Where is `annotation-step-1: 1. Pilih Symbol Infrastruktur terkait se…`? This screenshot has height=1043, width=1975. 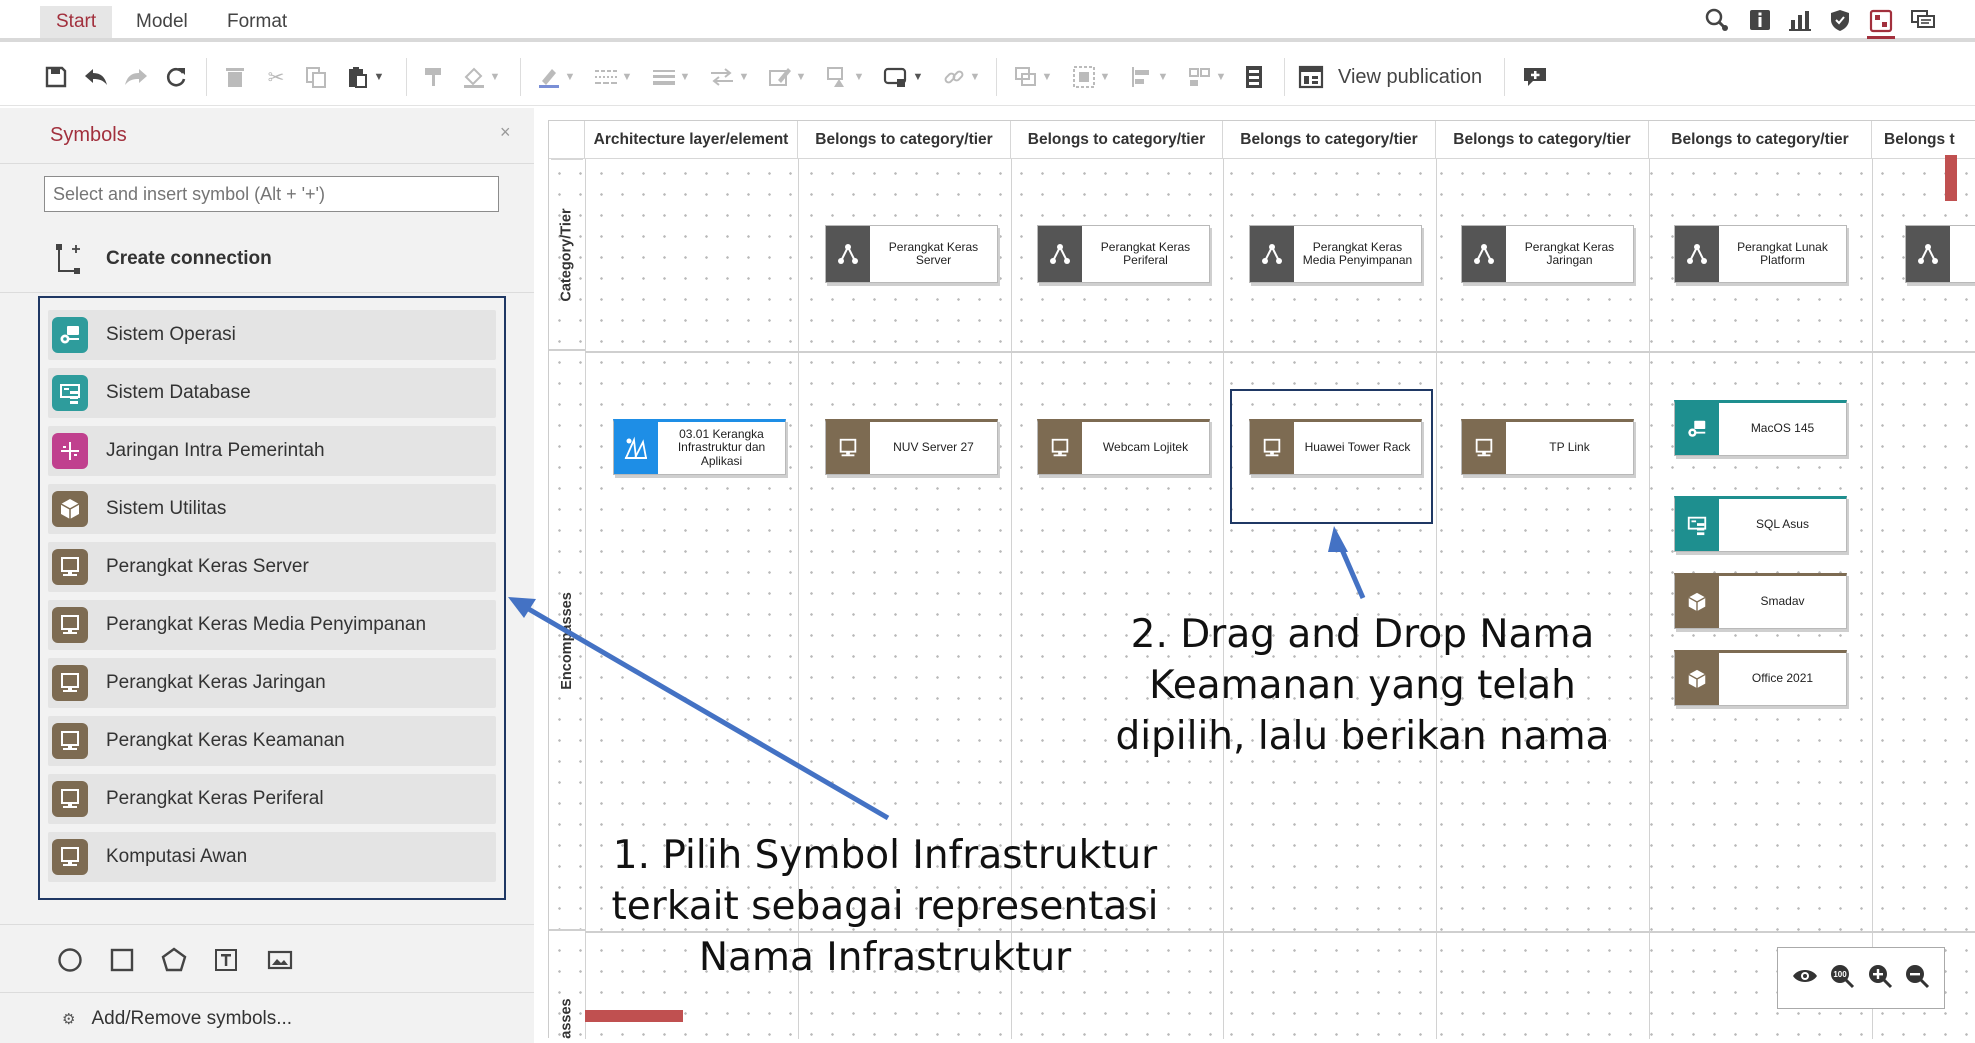
annotation-step-1: 1. Pilih Symbol Infrastruktur terkait se… is located at coordinates (885, 906).